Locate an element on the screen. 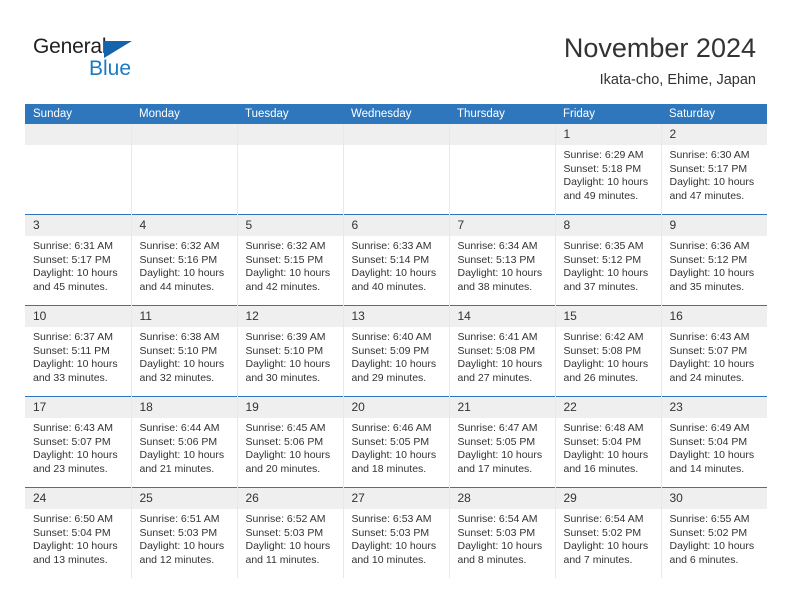 The width and height of the screenshot is (792, 612). day-number: 8 is located at coordinates (608, 225).